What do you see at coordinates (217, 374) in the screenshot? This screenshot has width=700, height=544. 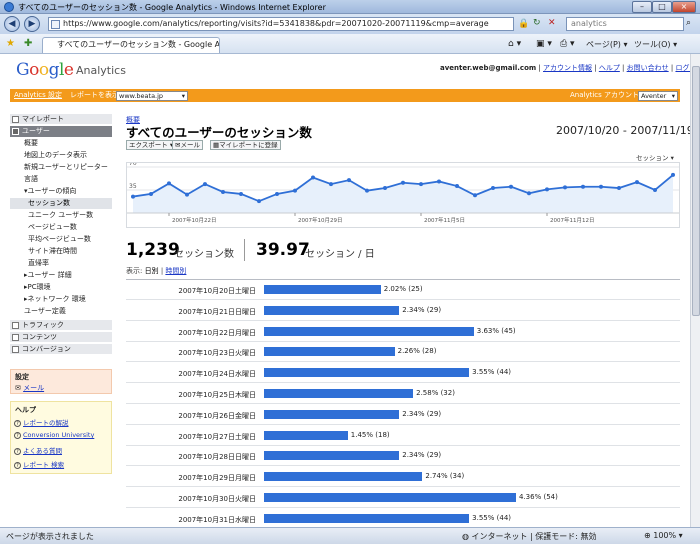 I see `row-date: 2007年10月24日水曜日` at bounding box center [217, 374].